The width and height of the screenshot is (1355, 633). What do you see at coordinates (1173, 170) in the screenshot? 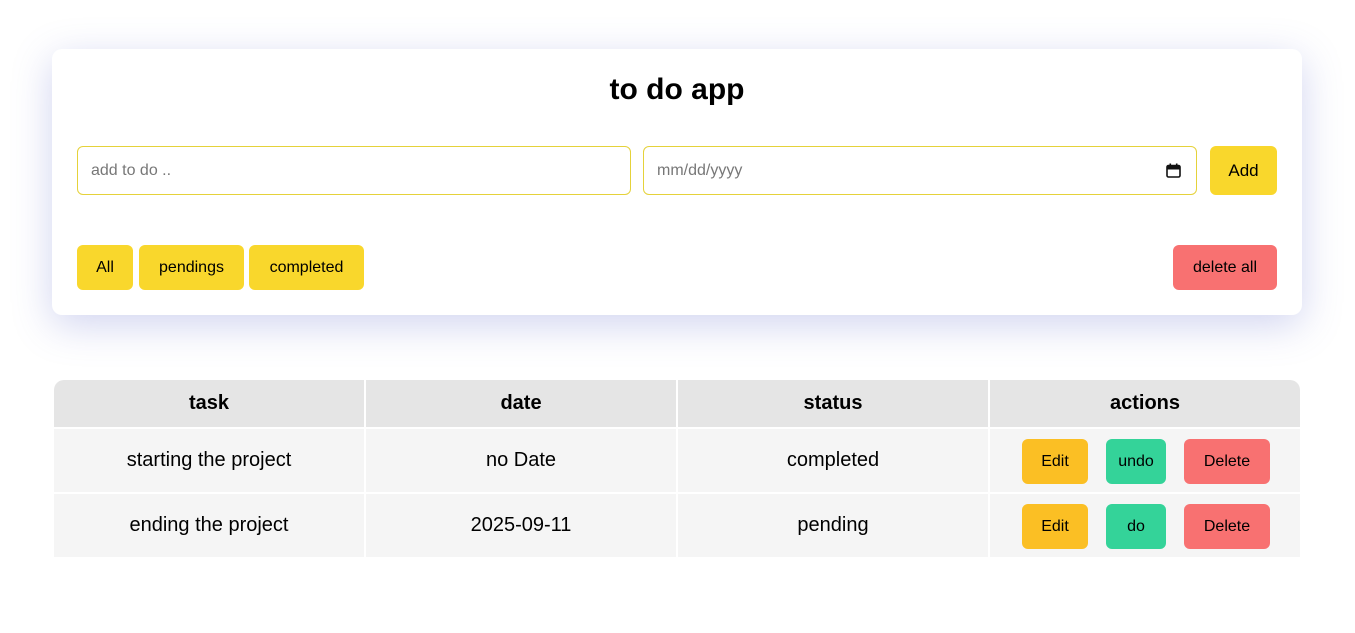
I see `calendar-icon` at bounding box center [1173, 170].